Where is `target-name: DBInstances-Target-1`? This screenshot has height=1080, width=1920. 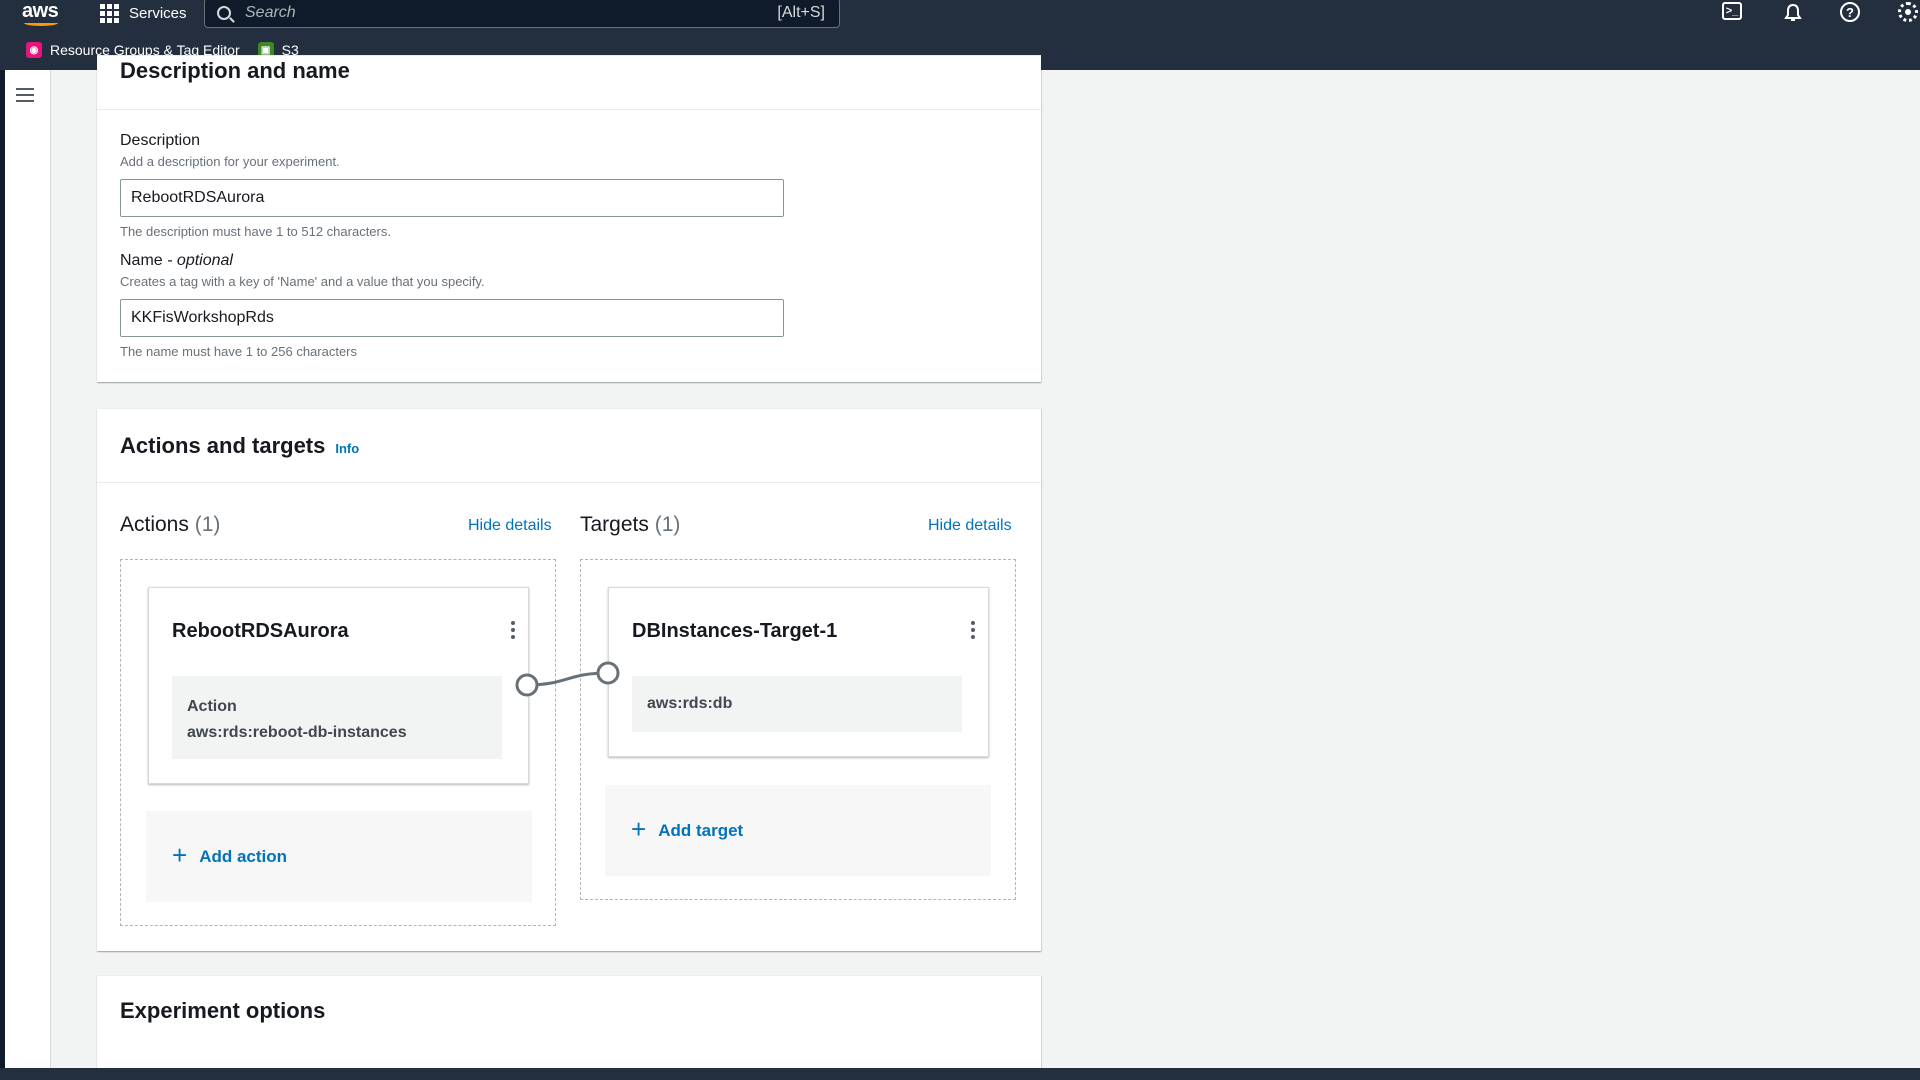
target-name: DBInstances-Target-1 is located at coordinates (735, 631).